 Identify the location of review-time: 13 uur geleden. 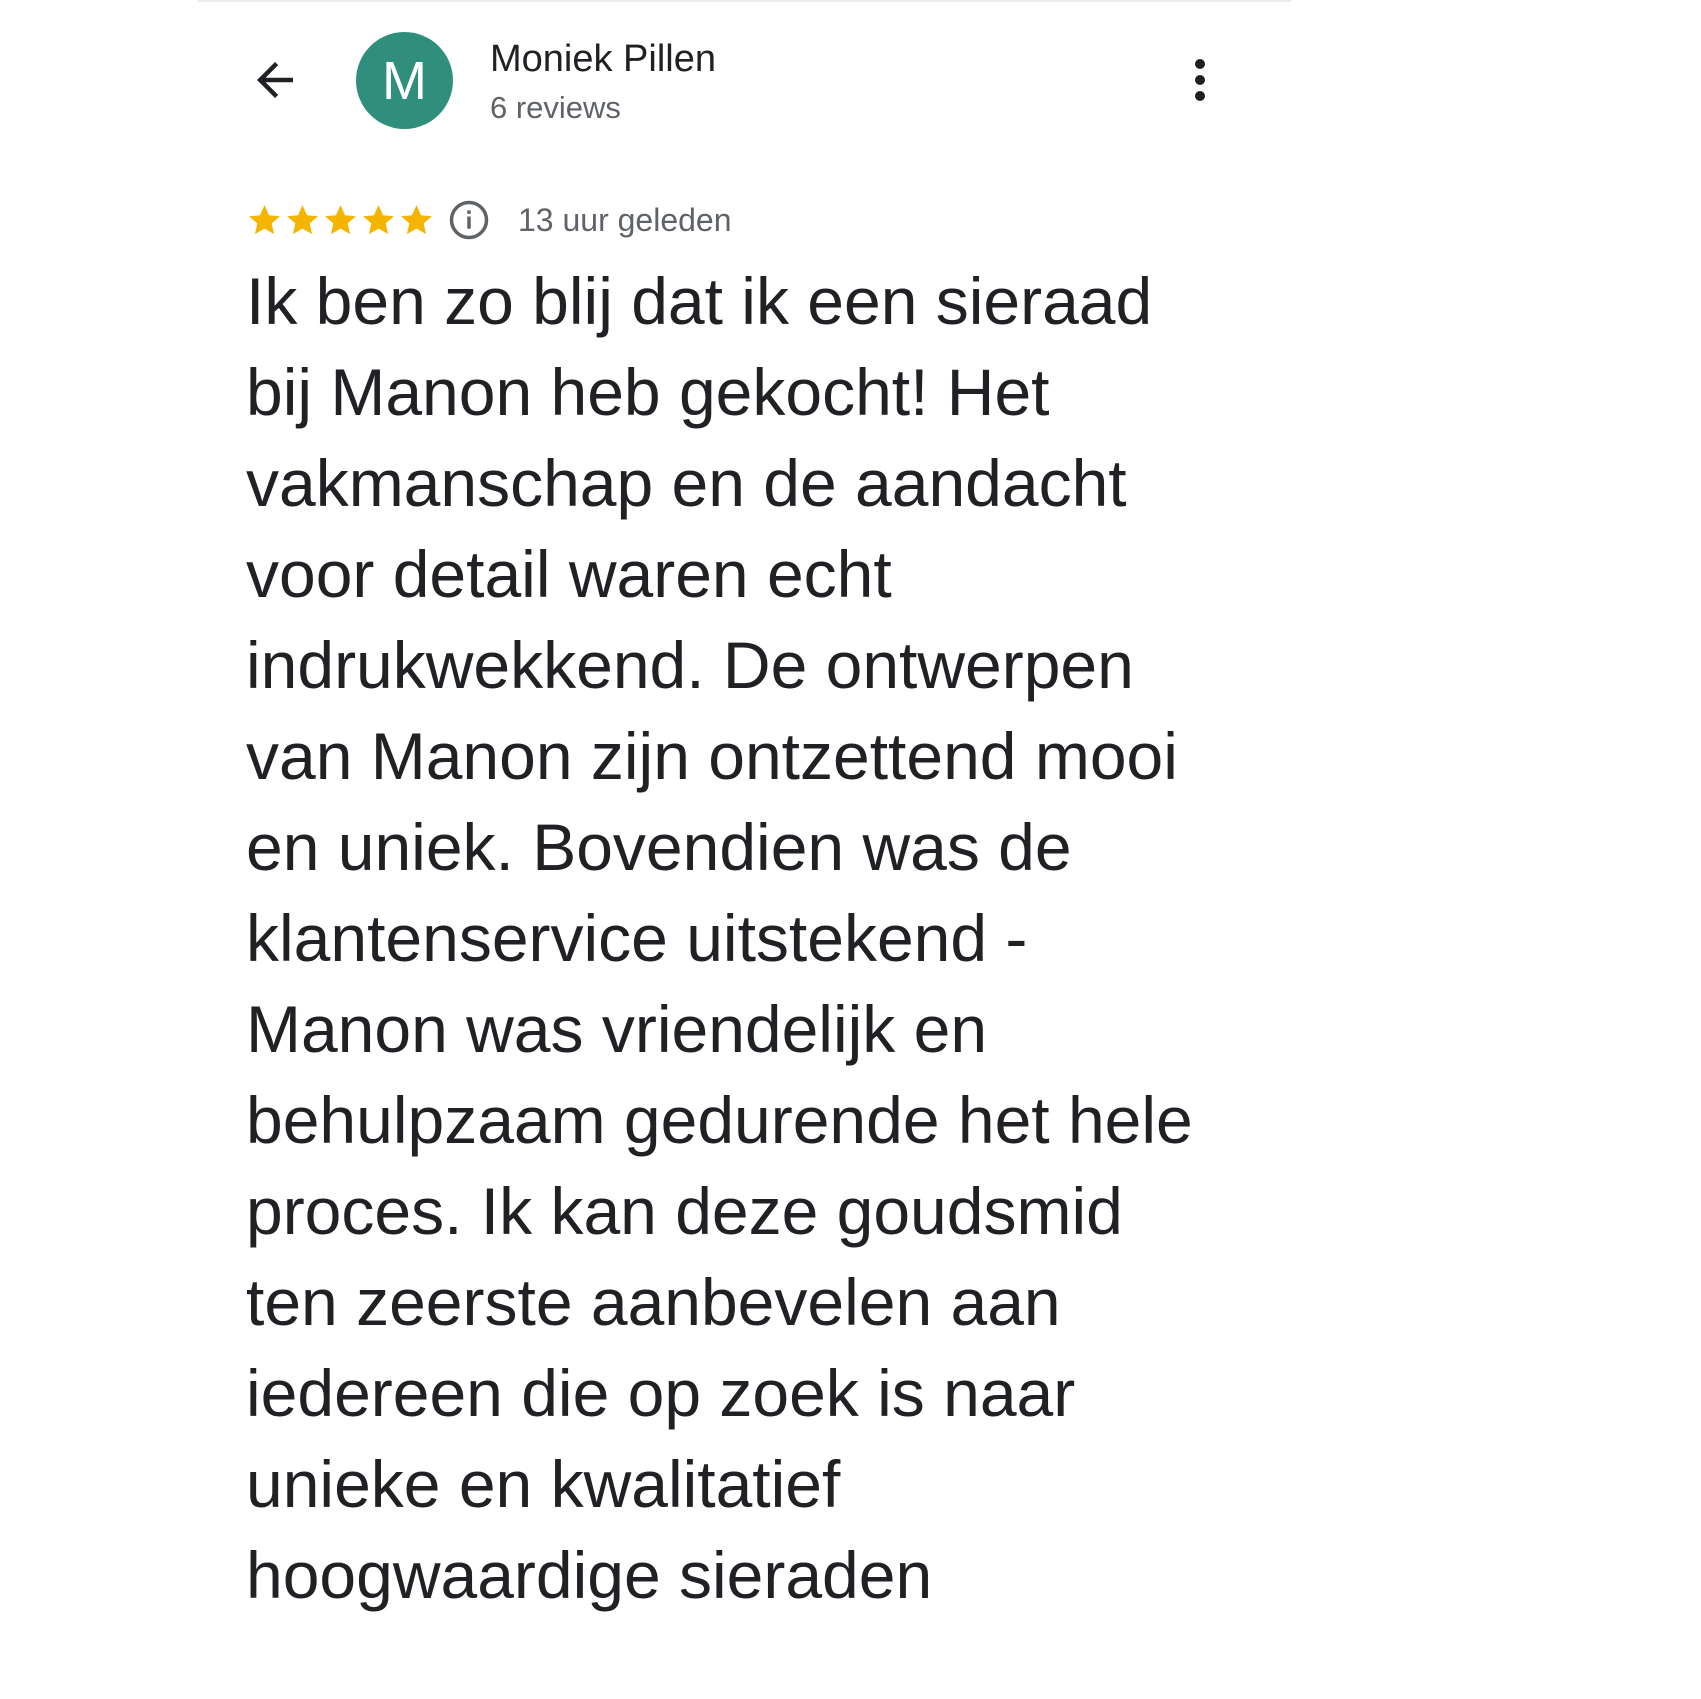
(625, 219).